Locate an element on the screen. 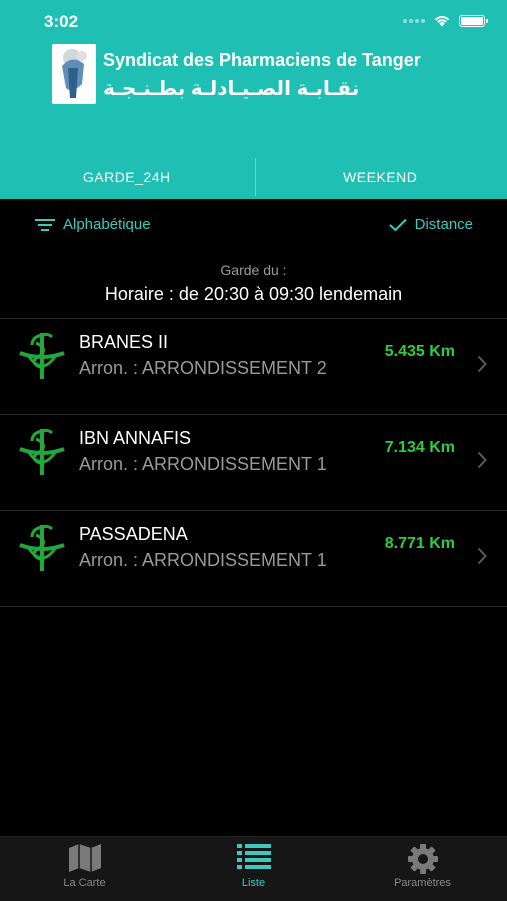  segment-tabs: GARDE_24H WEEKEND is located at coordinates (253, 177).